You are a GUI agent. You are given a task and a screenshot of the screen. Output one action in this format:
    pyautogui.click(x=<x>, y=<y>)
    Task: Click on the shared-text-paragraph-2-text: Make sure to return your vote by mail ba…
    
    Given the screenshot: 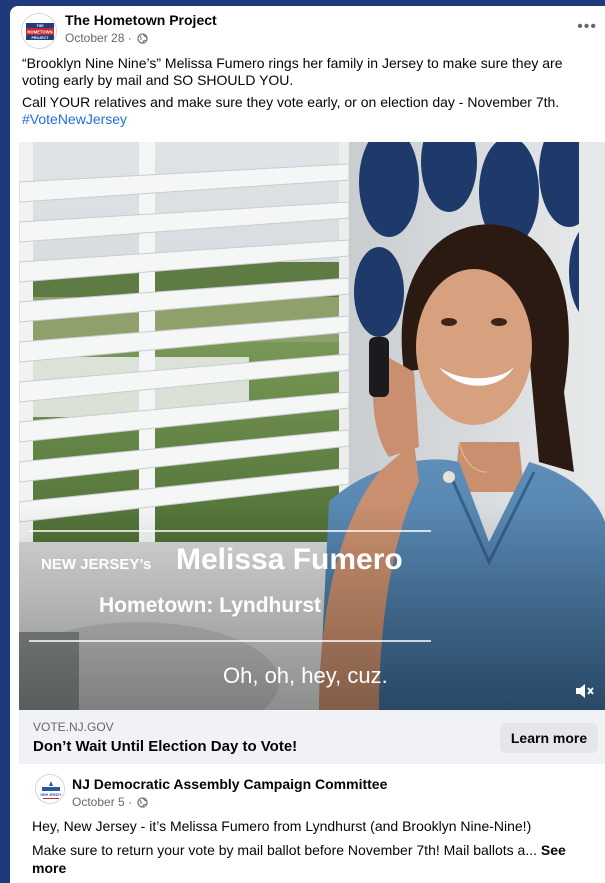 What is the action you would take?
    pyautogui.click(x=285, y=850)
    